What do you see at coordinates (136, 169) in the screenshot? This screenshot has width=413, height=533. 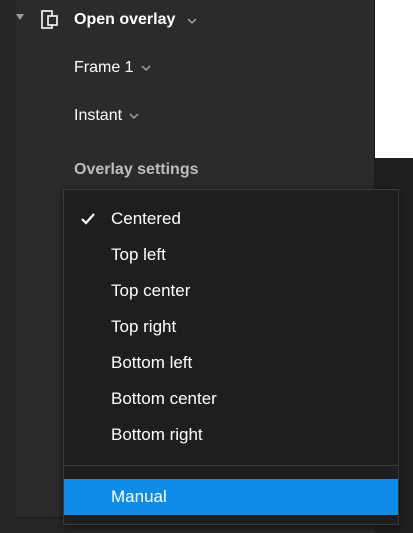 I see `overlay-settings-title: Overlay settings` at bounding box center [136, 169].